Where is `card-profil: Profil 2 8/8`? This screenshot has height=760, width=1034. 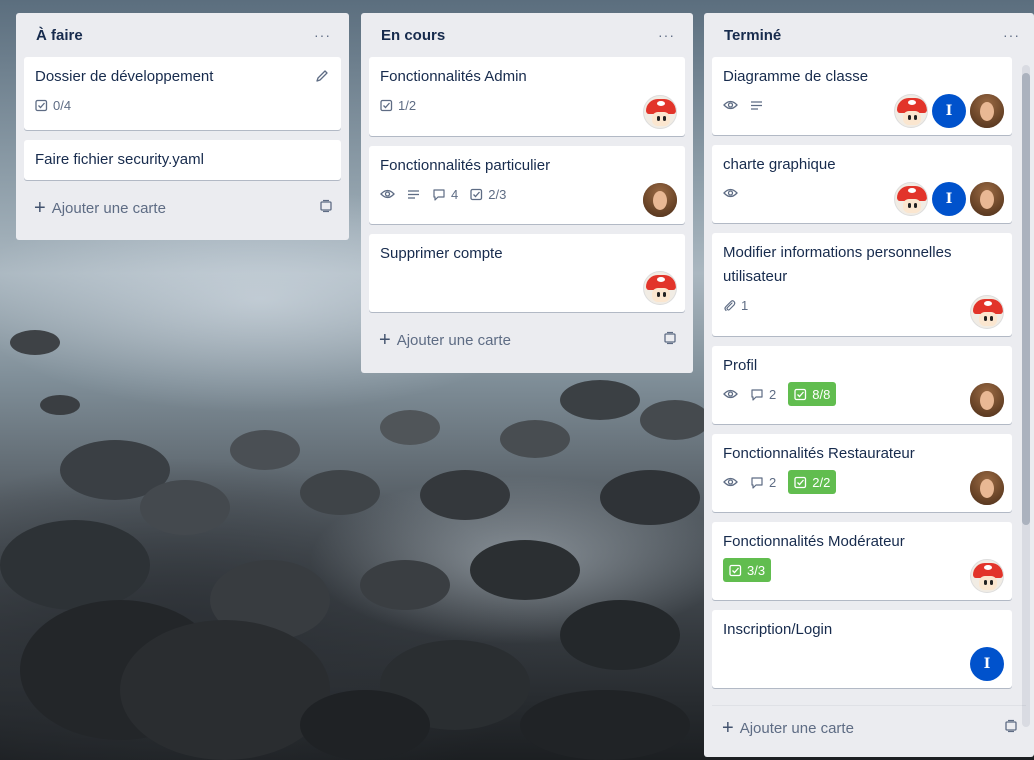 card-profil: Profil 2 8/8 is located at coordinates (862, 385).